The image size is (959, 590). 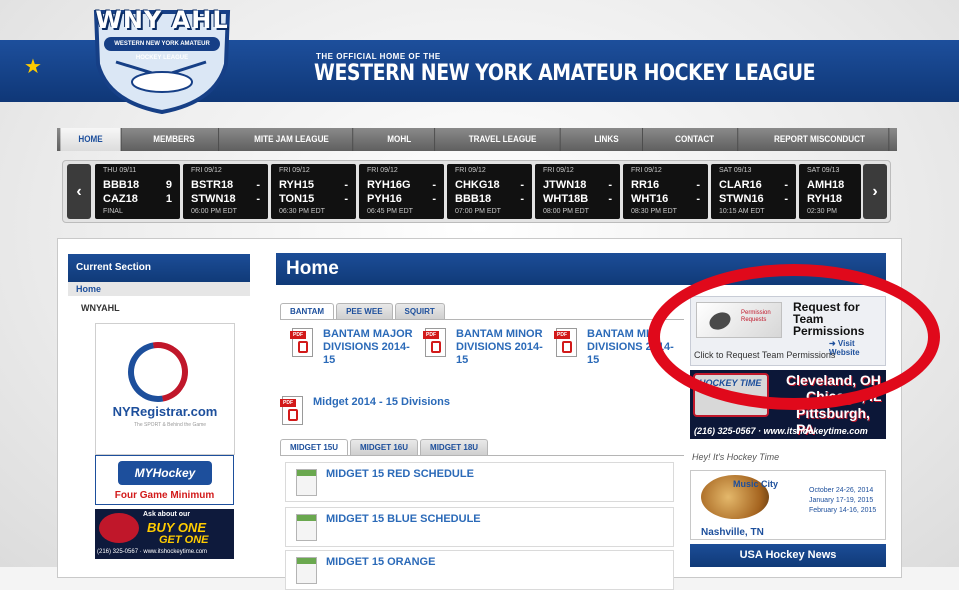 I want to click on game-team1: JTWN18, so click(x=565, y=185).